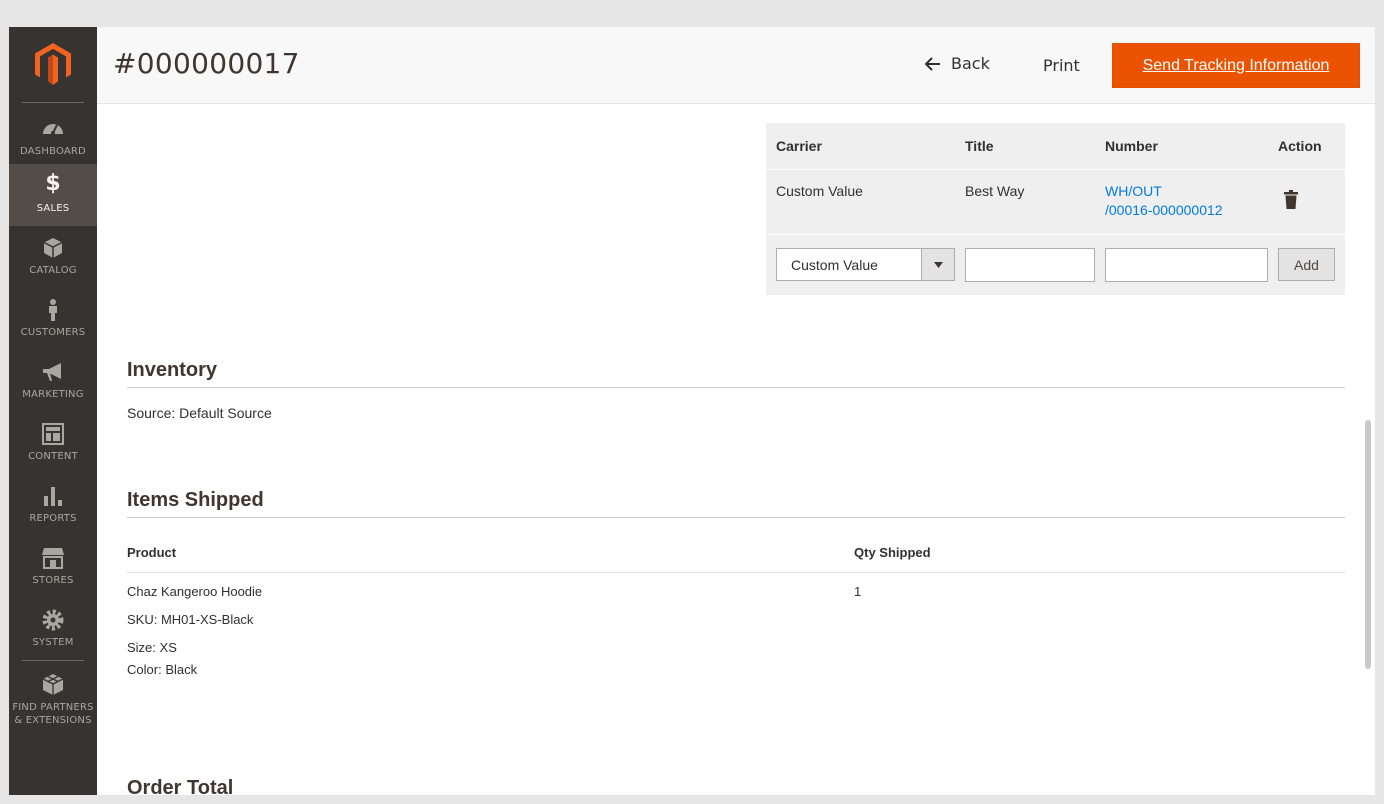 Image resolution: width=1384 pixels, height=804 pixels. I want to click on column-header-carrier: Carrier, so click(799, 146).